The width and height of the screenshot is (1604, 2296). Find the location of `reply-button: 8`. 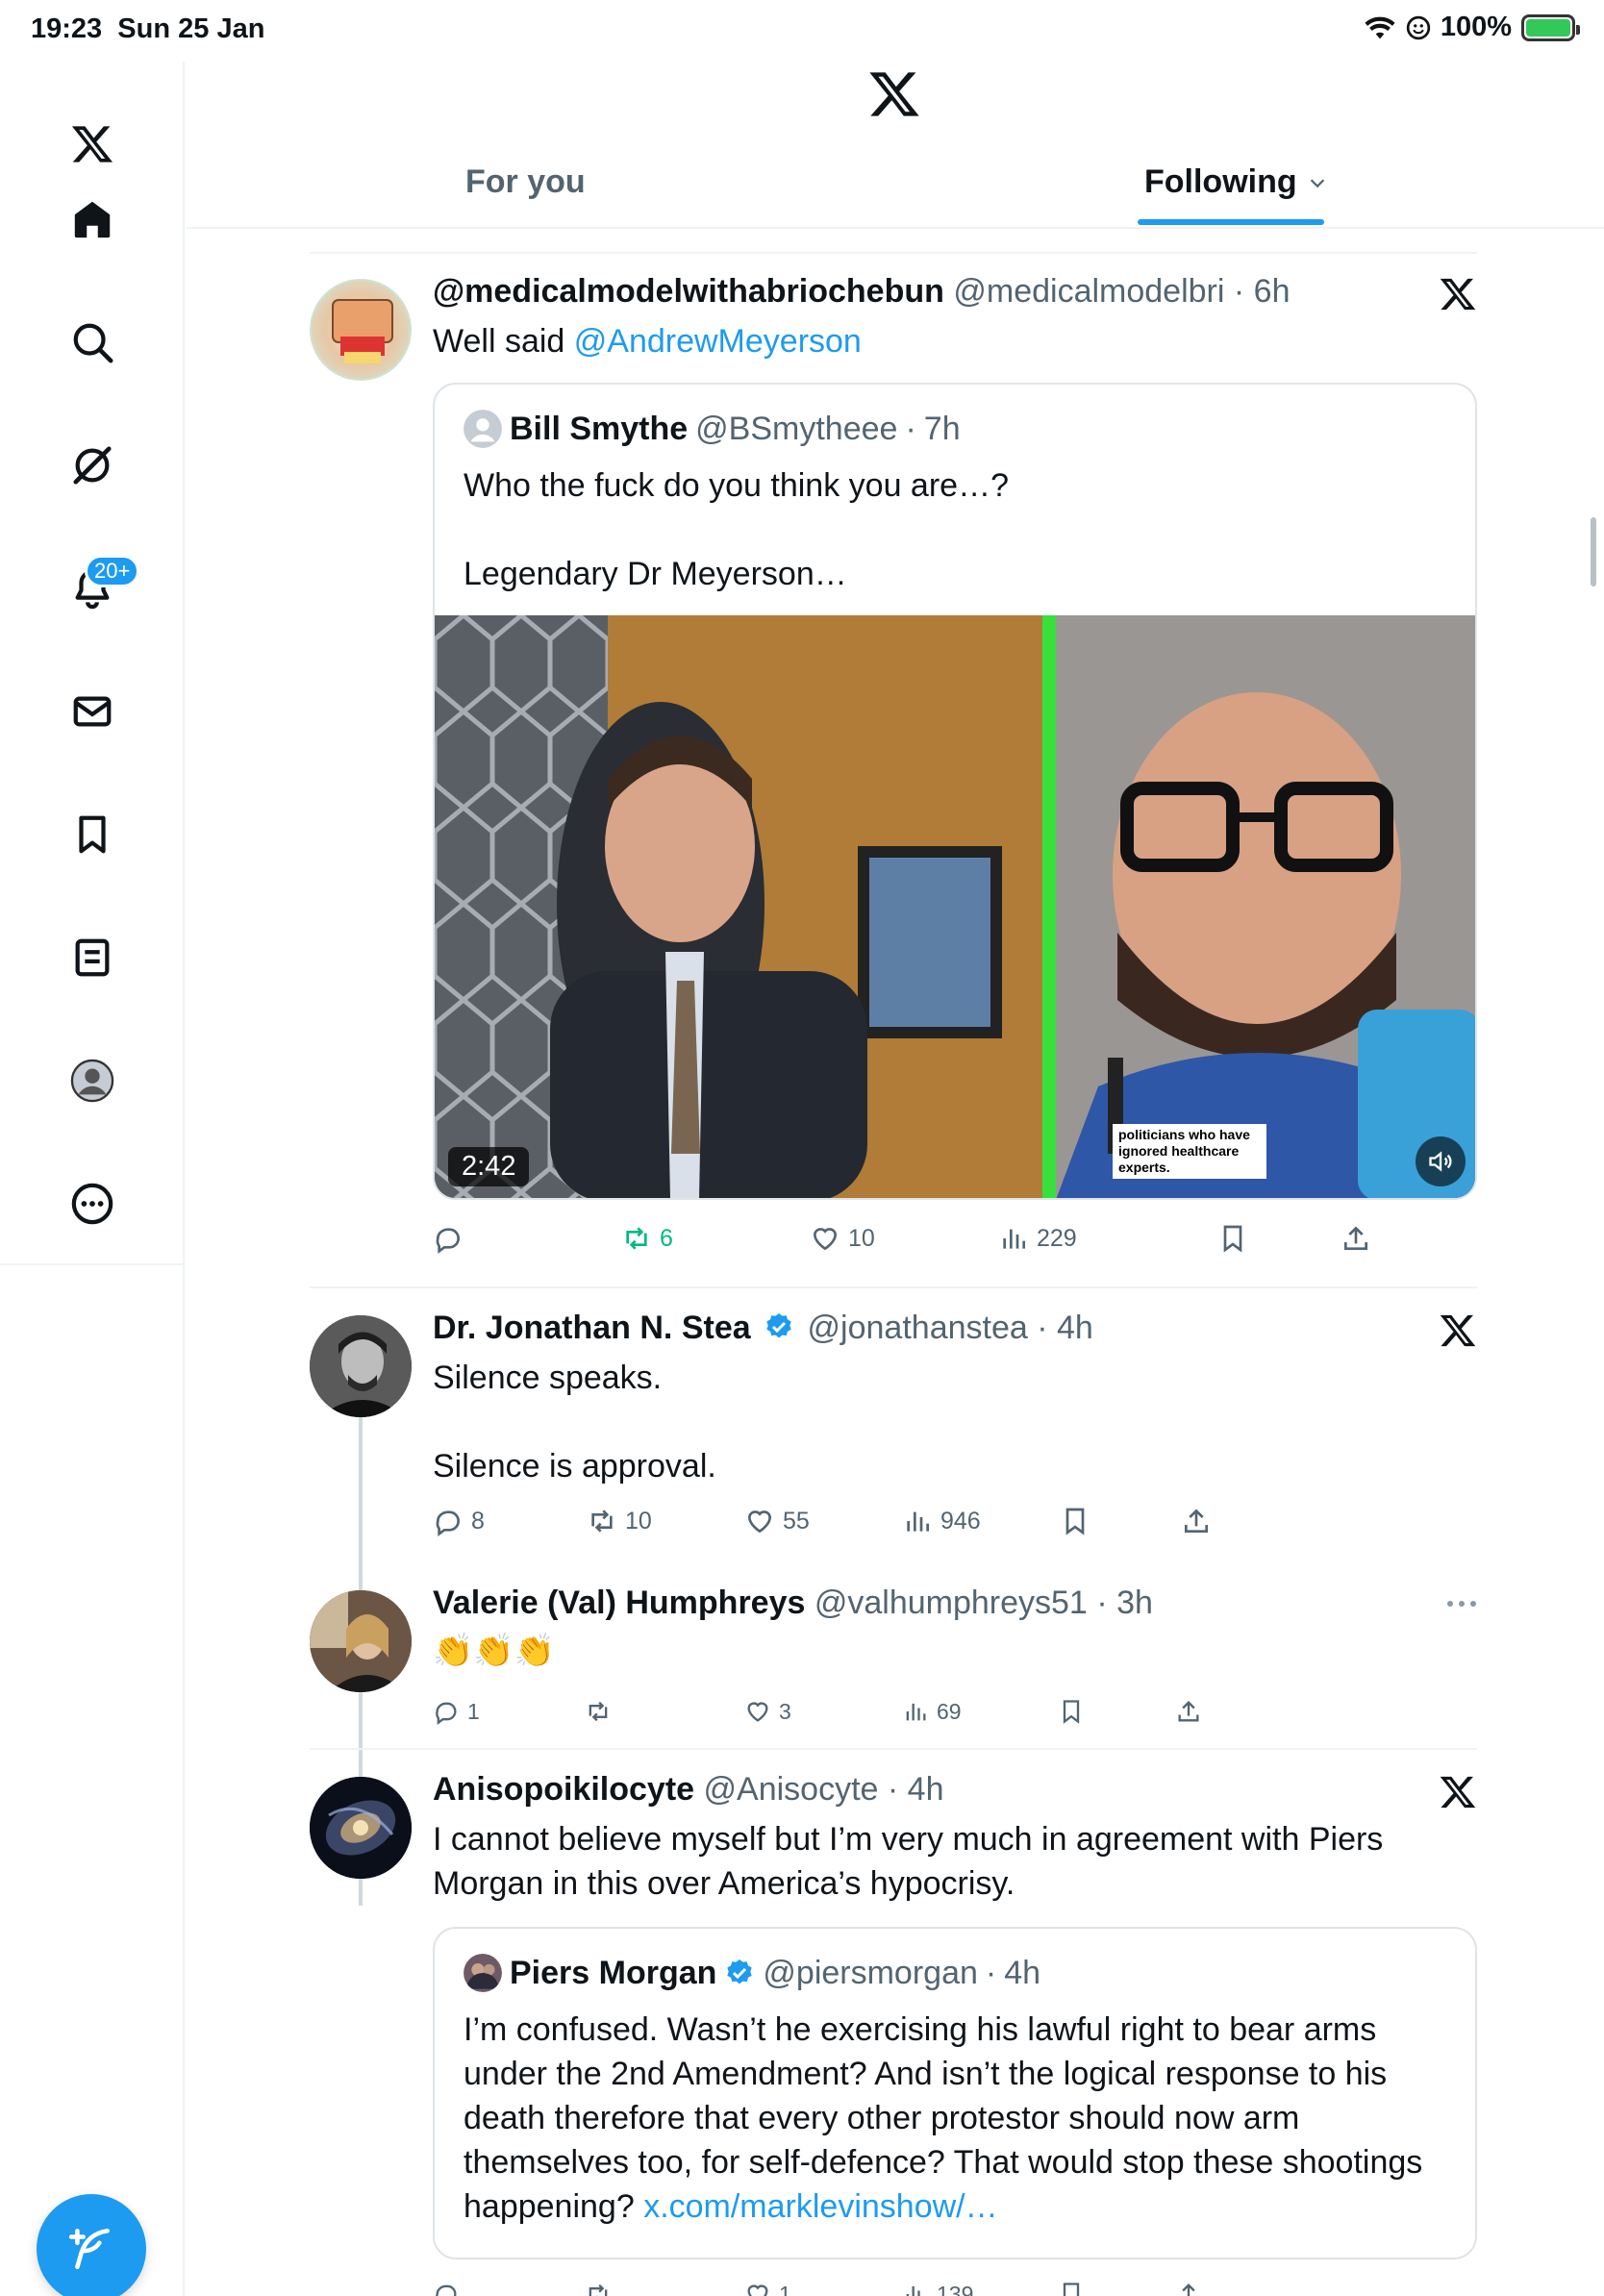

reply-button: 8 is located at coordinates (459, 1521).